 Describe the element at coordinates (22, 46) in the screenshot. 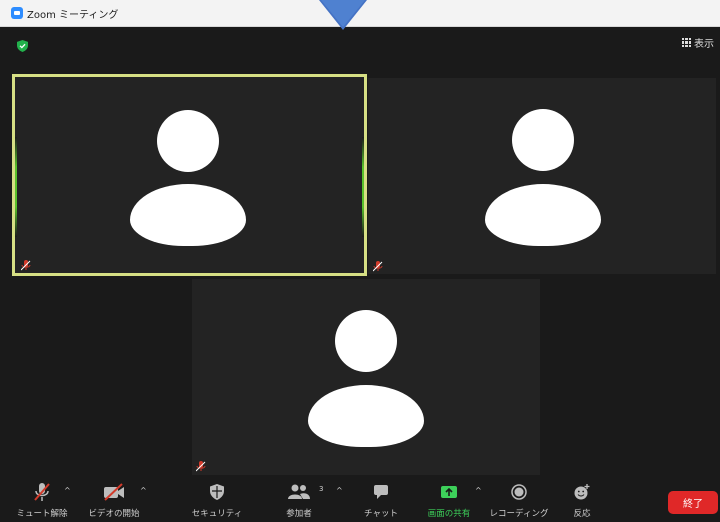

I see `encryption-shield-icon` at that location.